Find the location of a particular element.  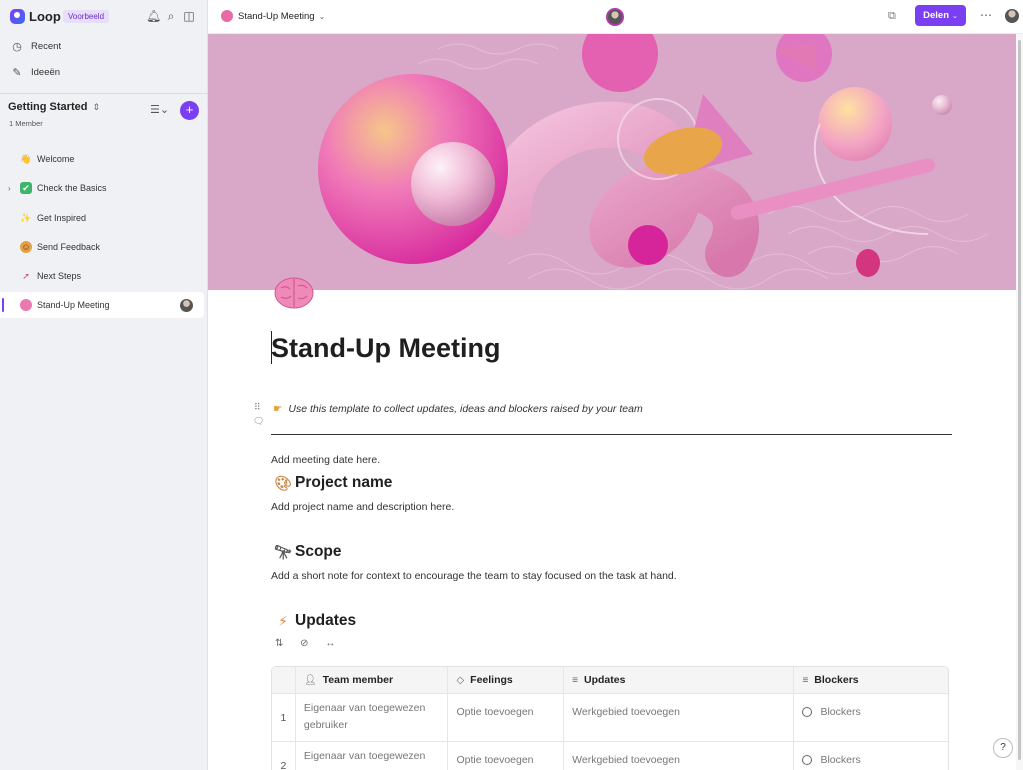

copy-component-icon: ⧉ is located at coordinates (892, 16).